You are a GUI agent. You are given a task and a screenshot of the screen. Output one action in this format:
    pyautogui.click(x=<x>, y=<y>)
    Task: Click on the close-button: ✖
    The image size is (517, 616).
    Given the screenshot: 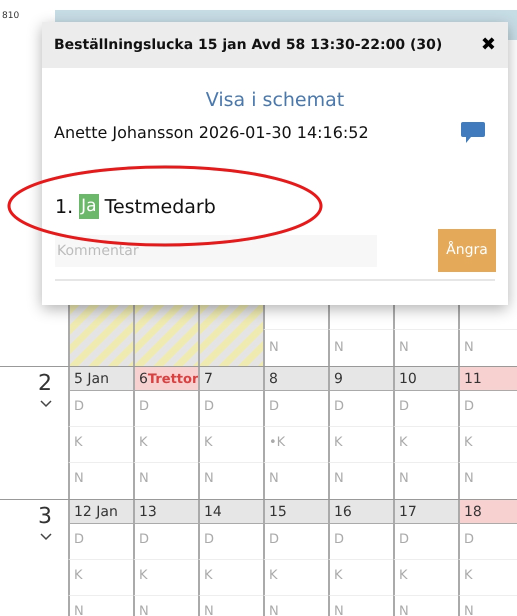 What is the action you would take?
    pyautogui.click(x=488, y=45)
    